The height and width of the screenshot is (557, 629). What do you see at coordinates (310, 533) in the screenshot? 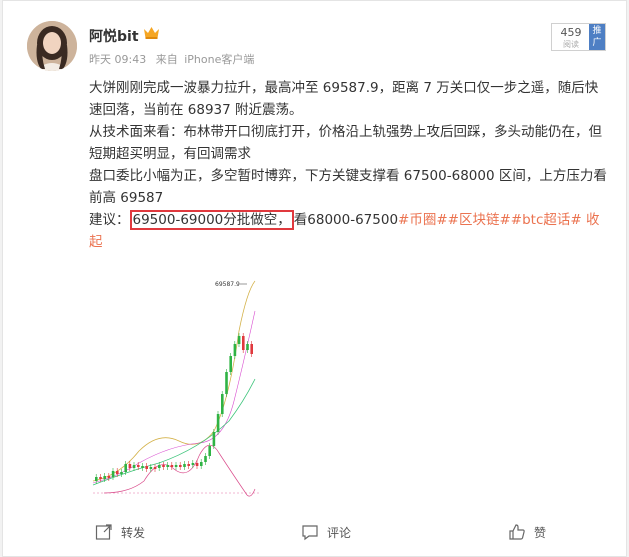
I see `comment-icon` at bounding box center [310, 533].